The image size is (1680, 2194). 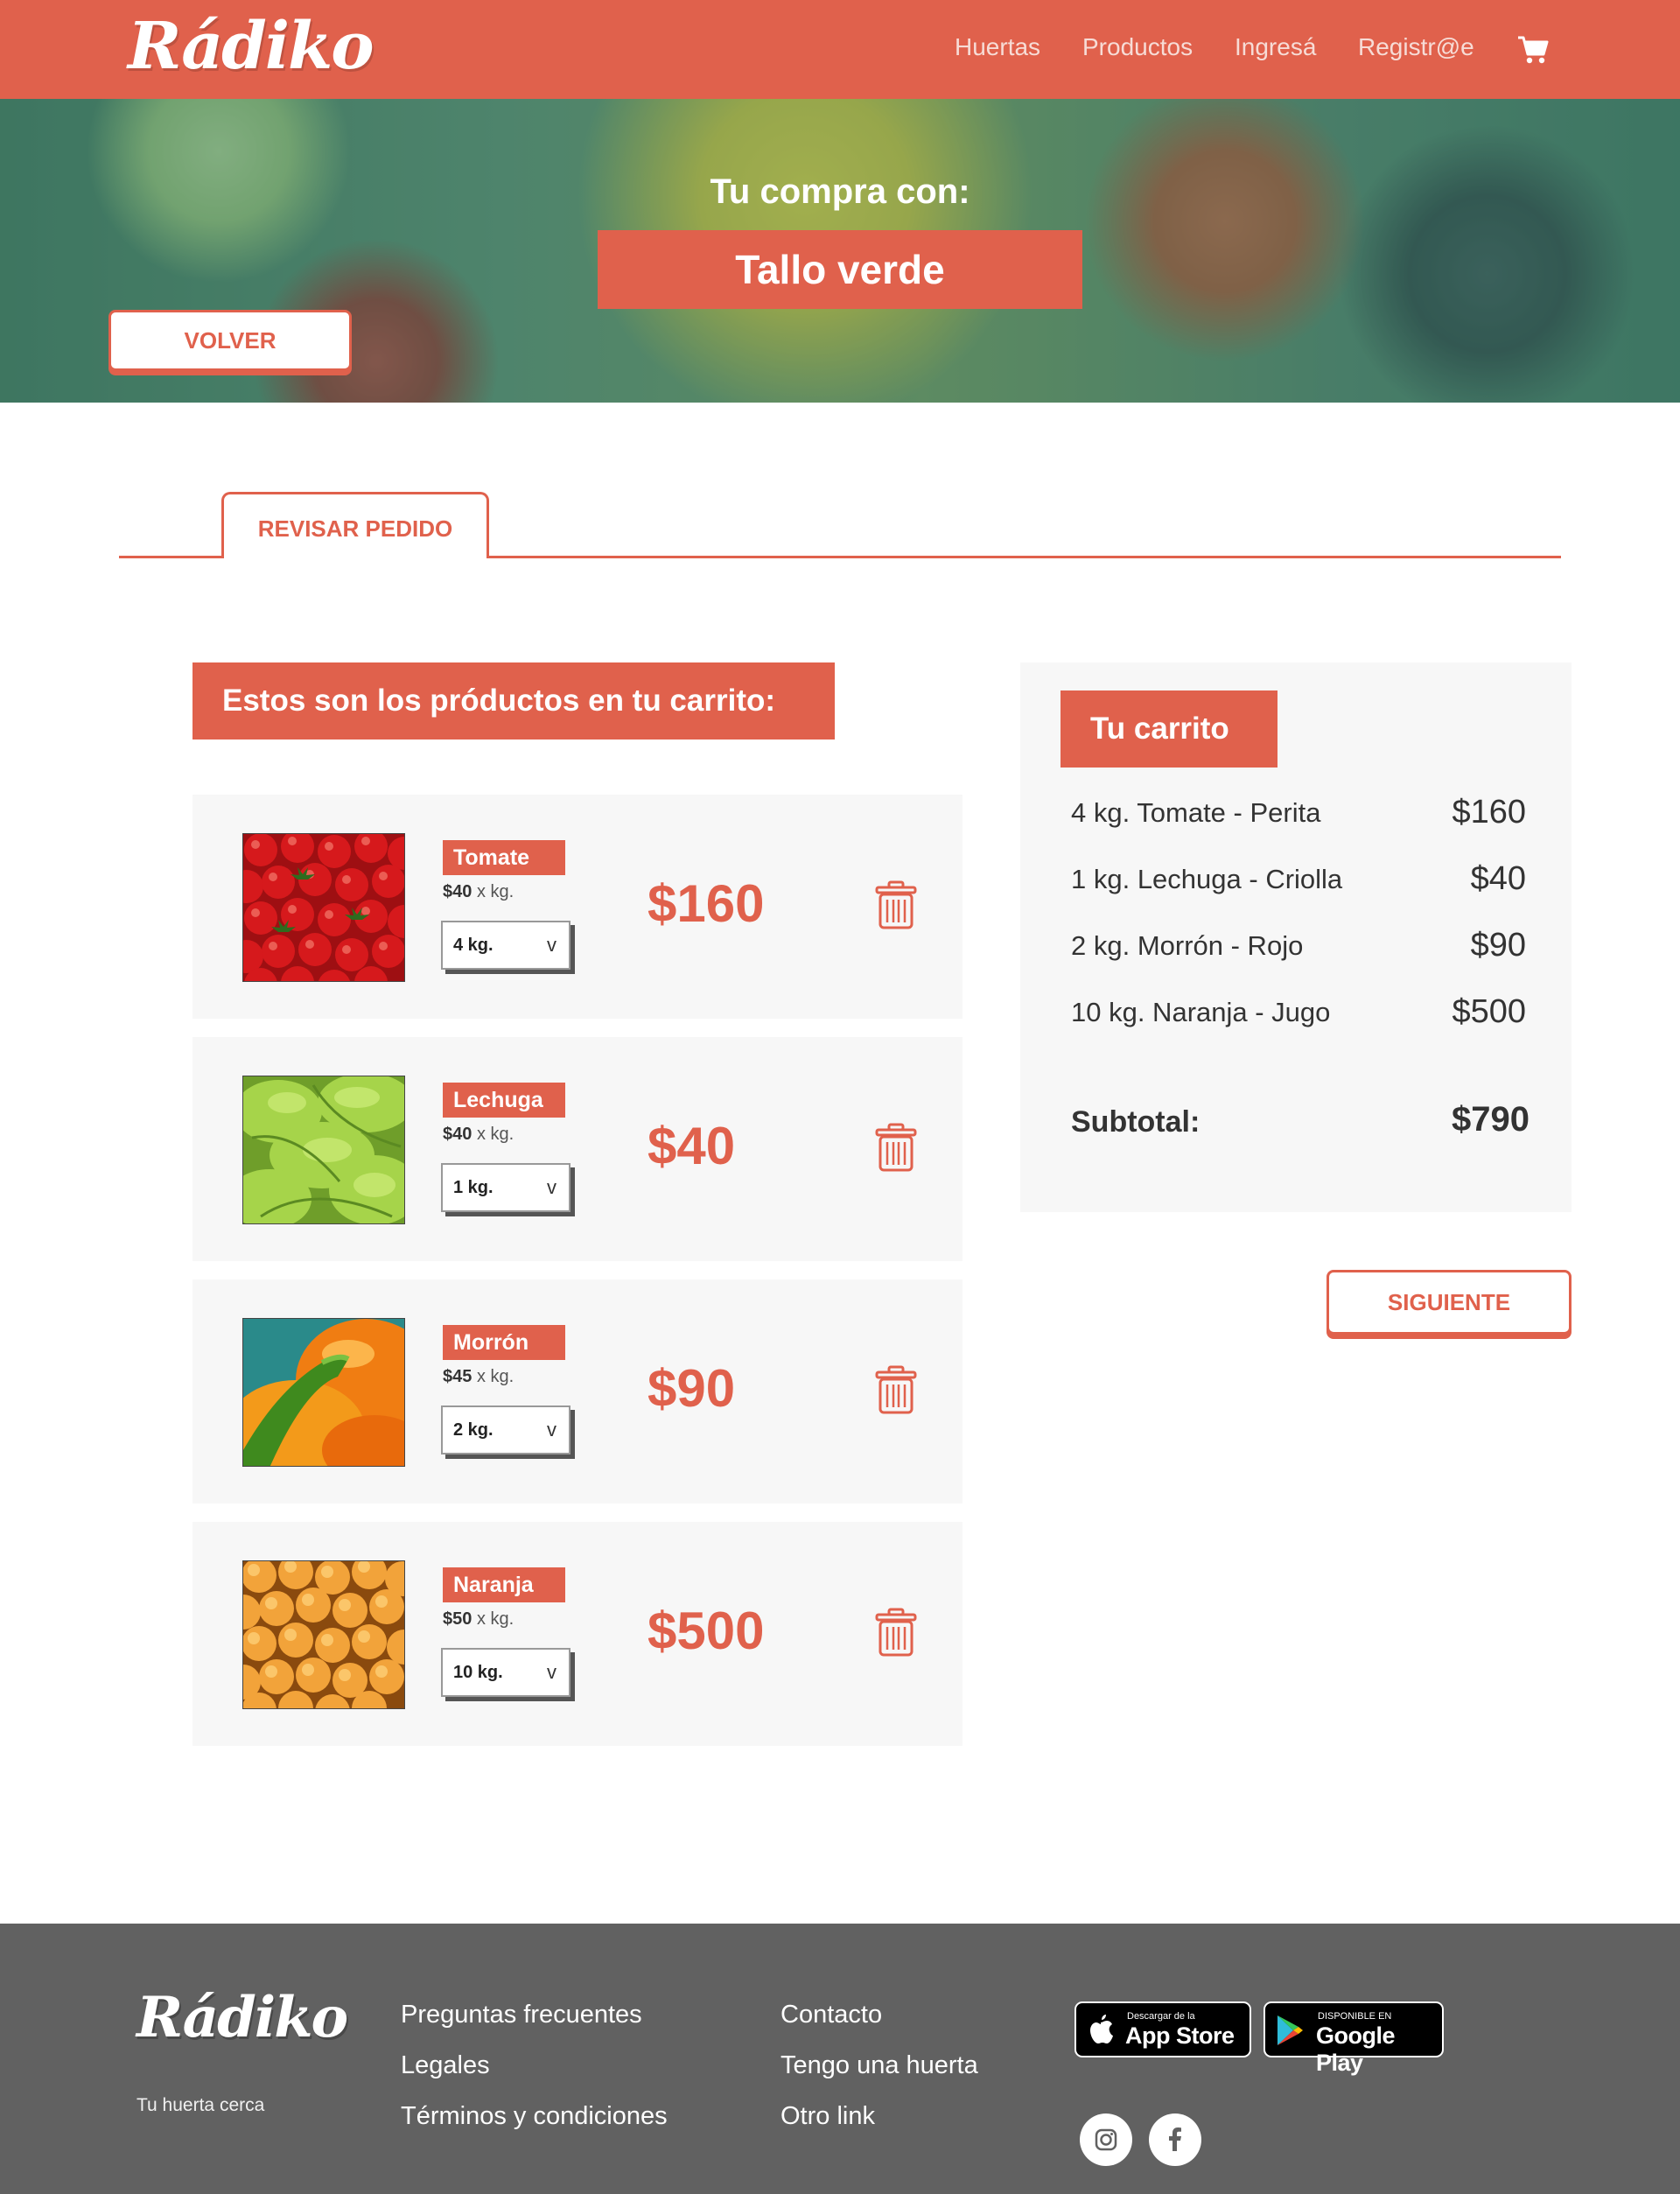 What do you see at coordinates (706, 1631) in the screenshot?
I see `line-total: $500` at bounding box center [706, 1631].